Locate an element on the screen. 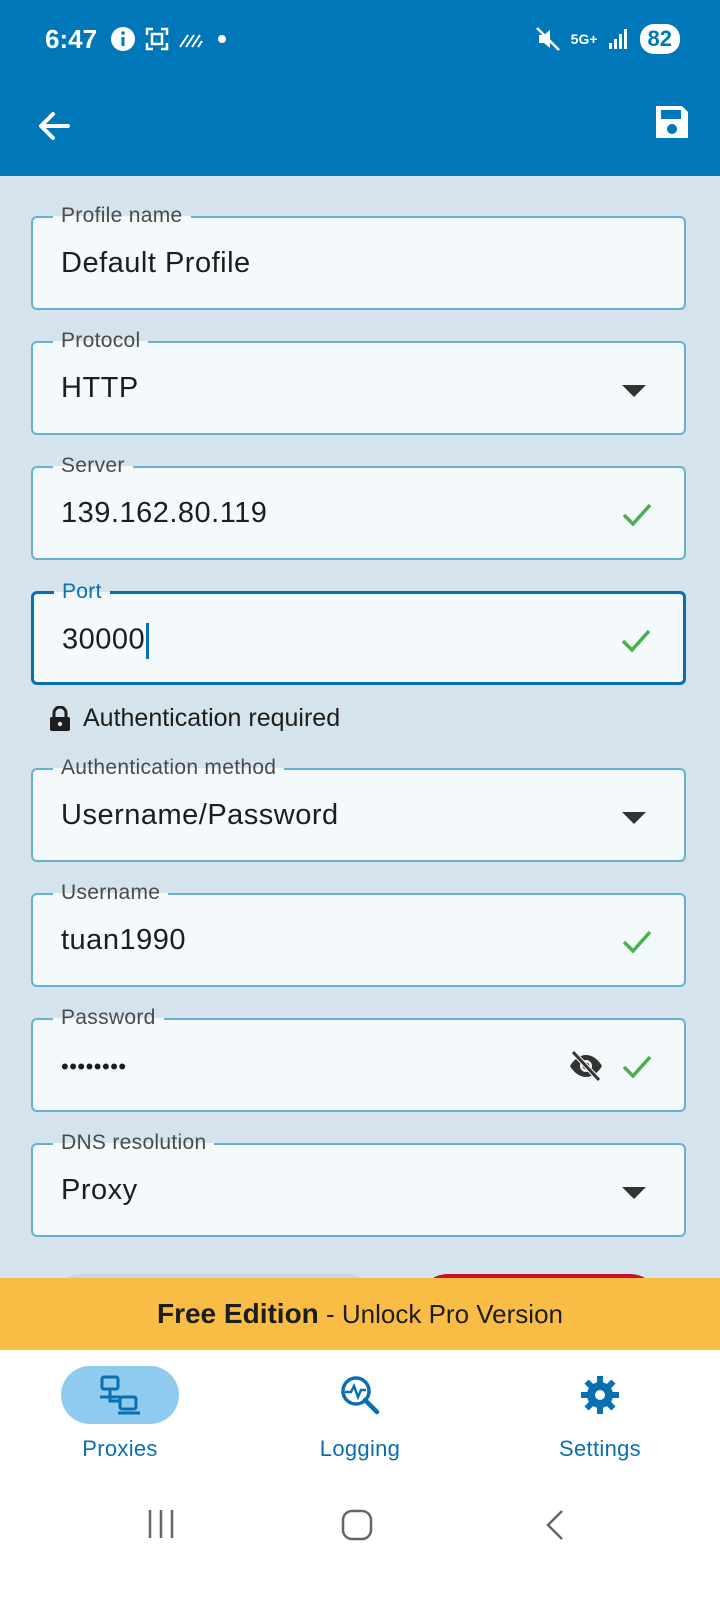 The width and height of the screenshot is (720, 1600). password-label: Password is located at coordinates (108, 1018).